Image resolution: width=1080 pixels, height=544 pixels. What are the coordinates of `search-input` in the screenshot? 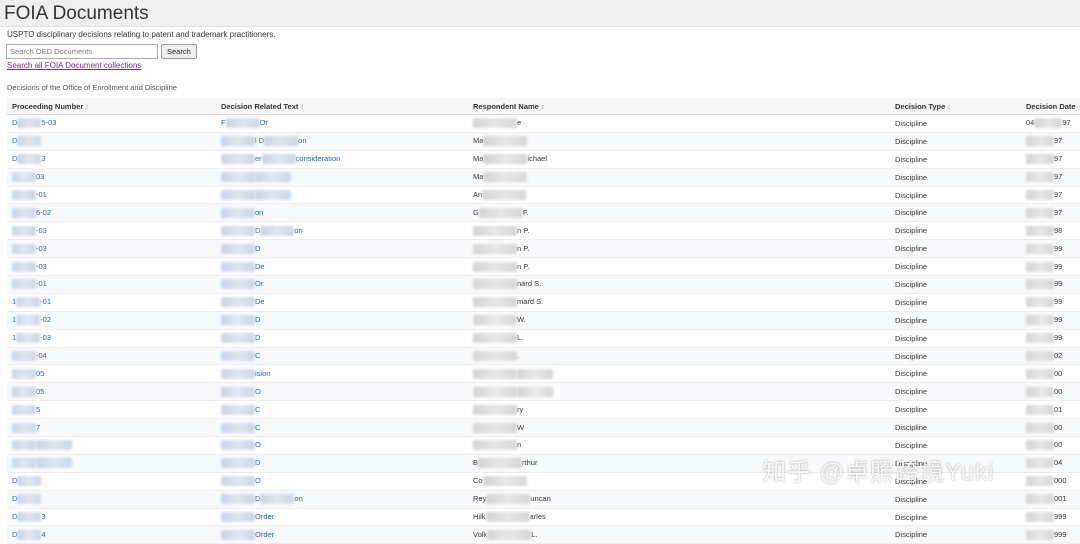 It's located at (82, 51).